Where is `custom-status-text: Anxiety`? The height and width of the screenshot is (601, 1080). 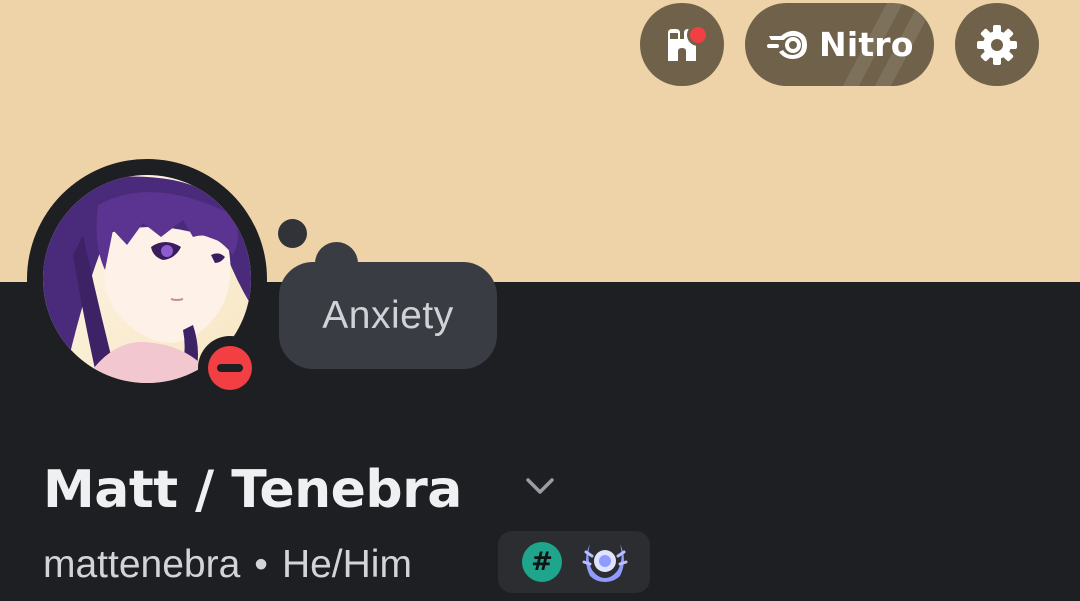 custom-status-text: Anxiety is located at coordinates (388, 315).